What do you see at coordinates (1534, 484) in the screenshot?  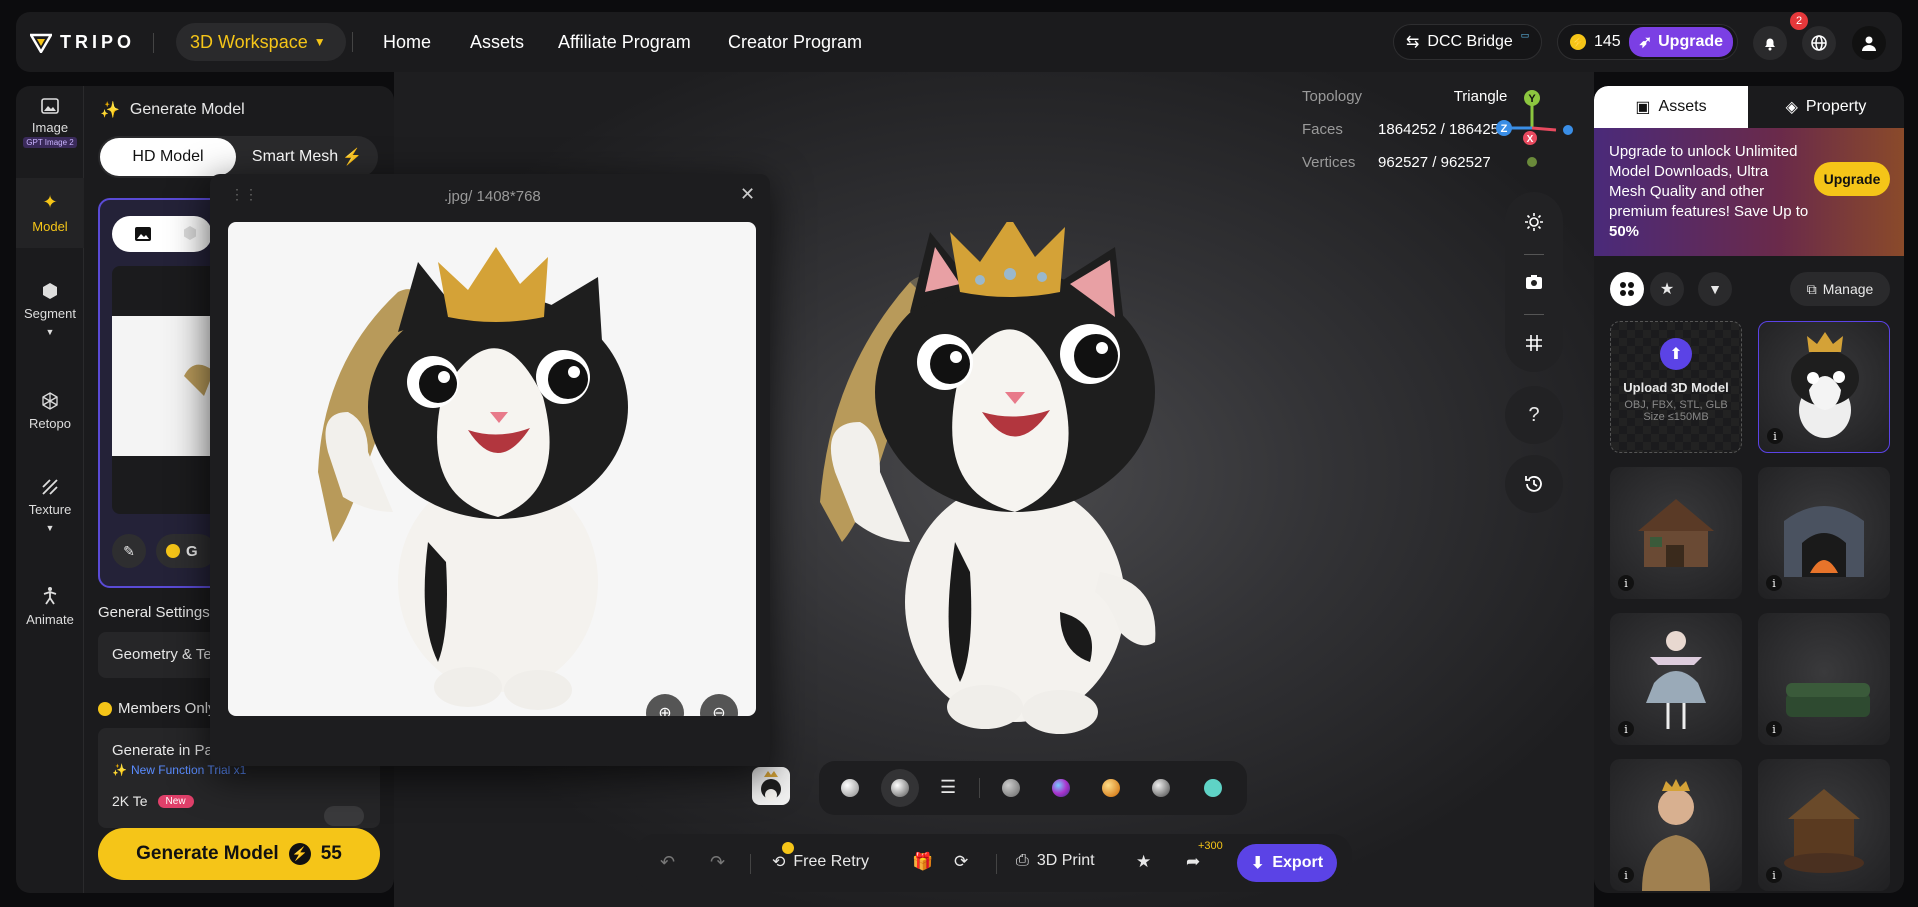 I see `history-button` at bounding box center [1534, 484].